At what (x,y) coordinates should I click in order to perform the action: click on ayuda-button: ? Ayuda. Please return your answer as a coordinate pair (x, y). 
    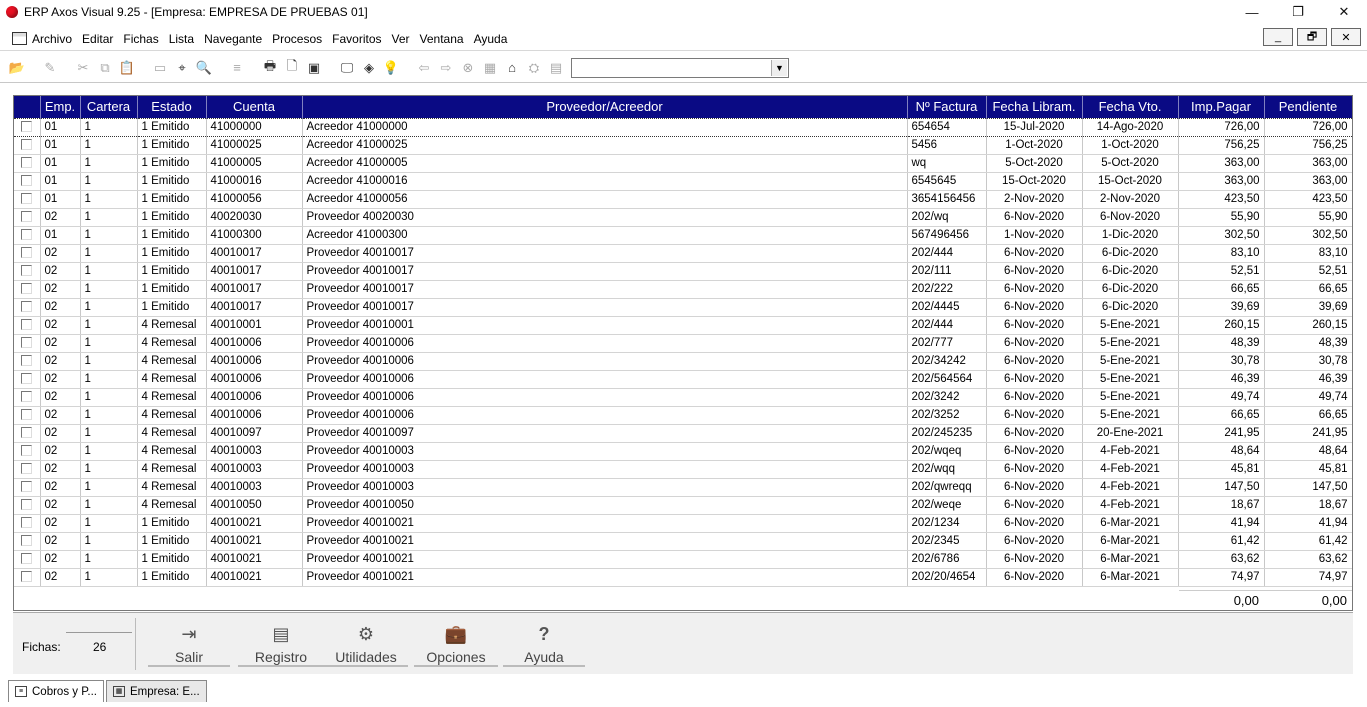
    Looking at the image, I should click on (544, 643).